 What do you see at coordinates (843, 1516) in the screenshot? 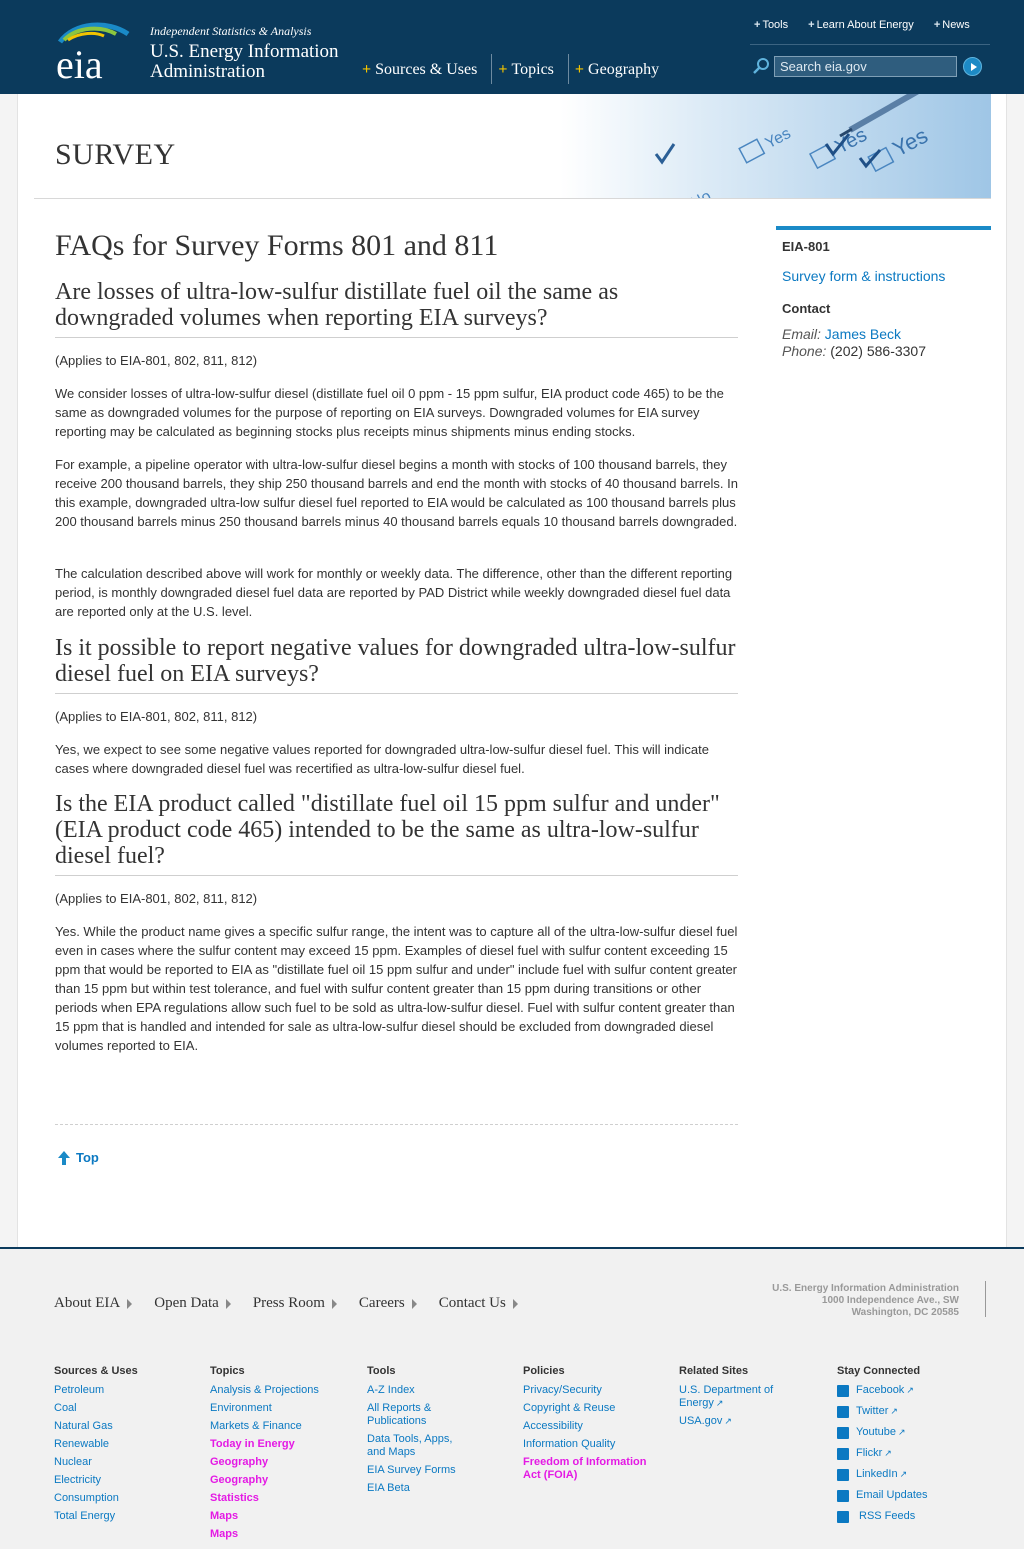
I see `rss-icon` at bounding box center [843, 1516].